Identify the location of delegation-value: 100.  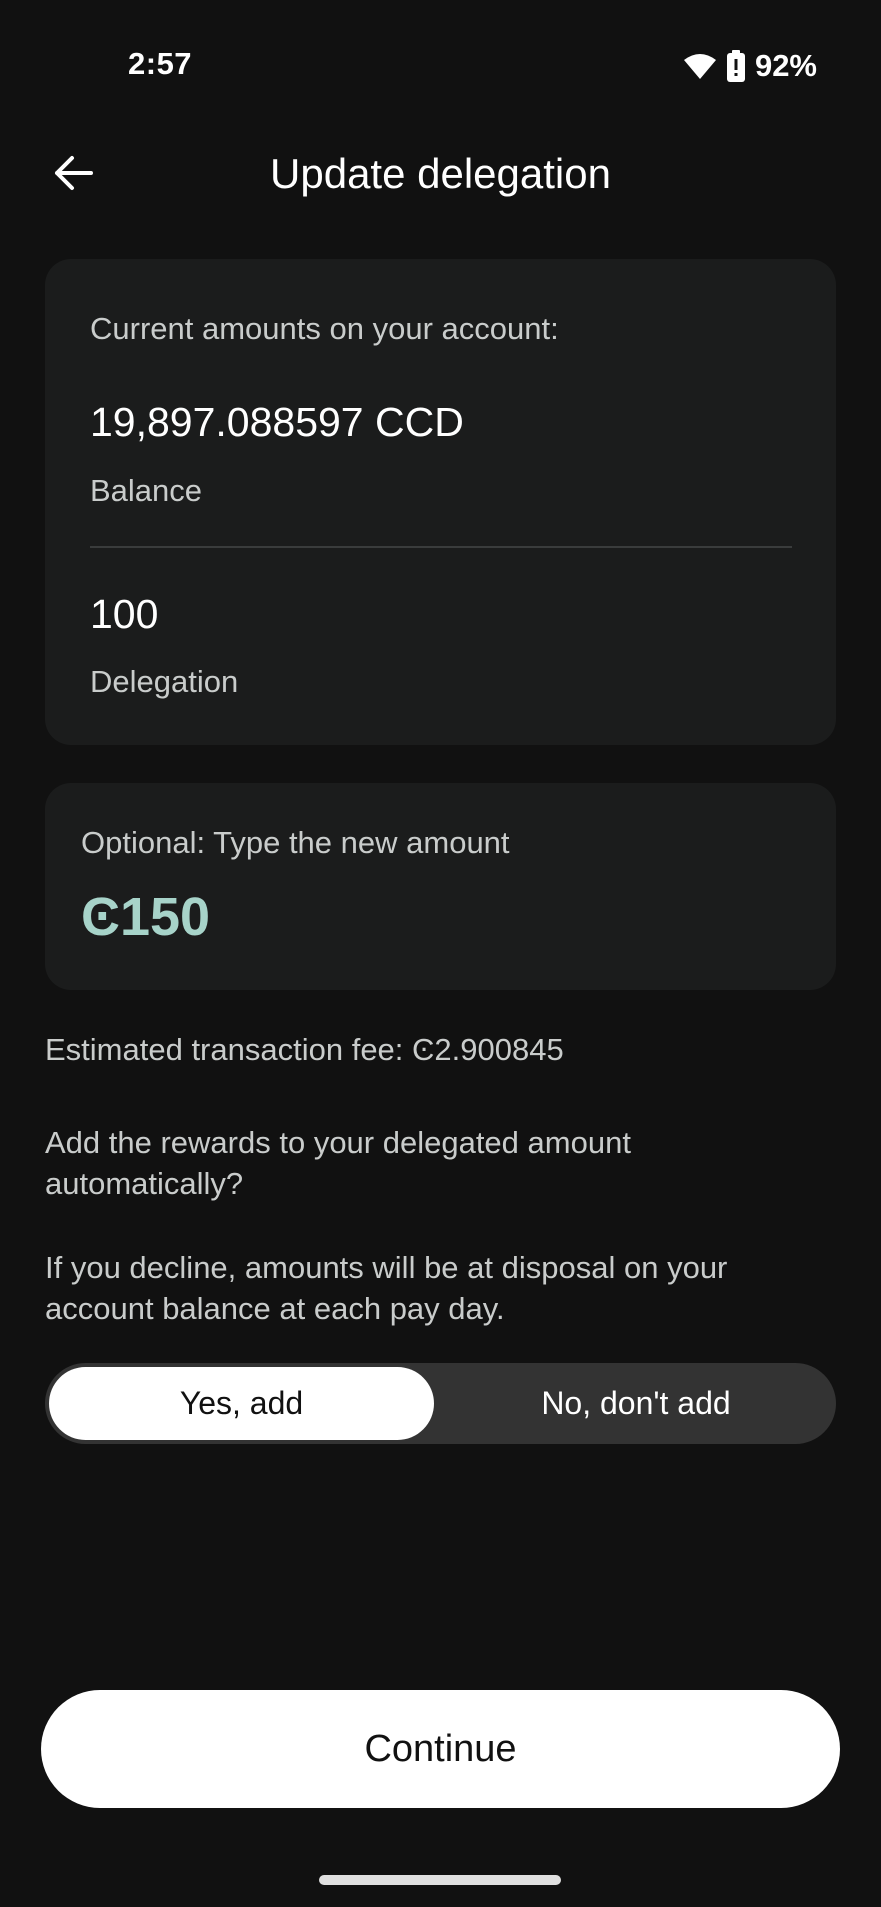
(124, 614).